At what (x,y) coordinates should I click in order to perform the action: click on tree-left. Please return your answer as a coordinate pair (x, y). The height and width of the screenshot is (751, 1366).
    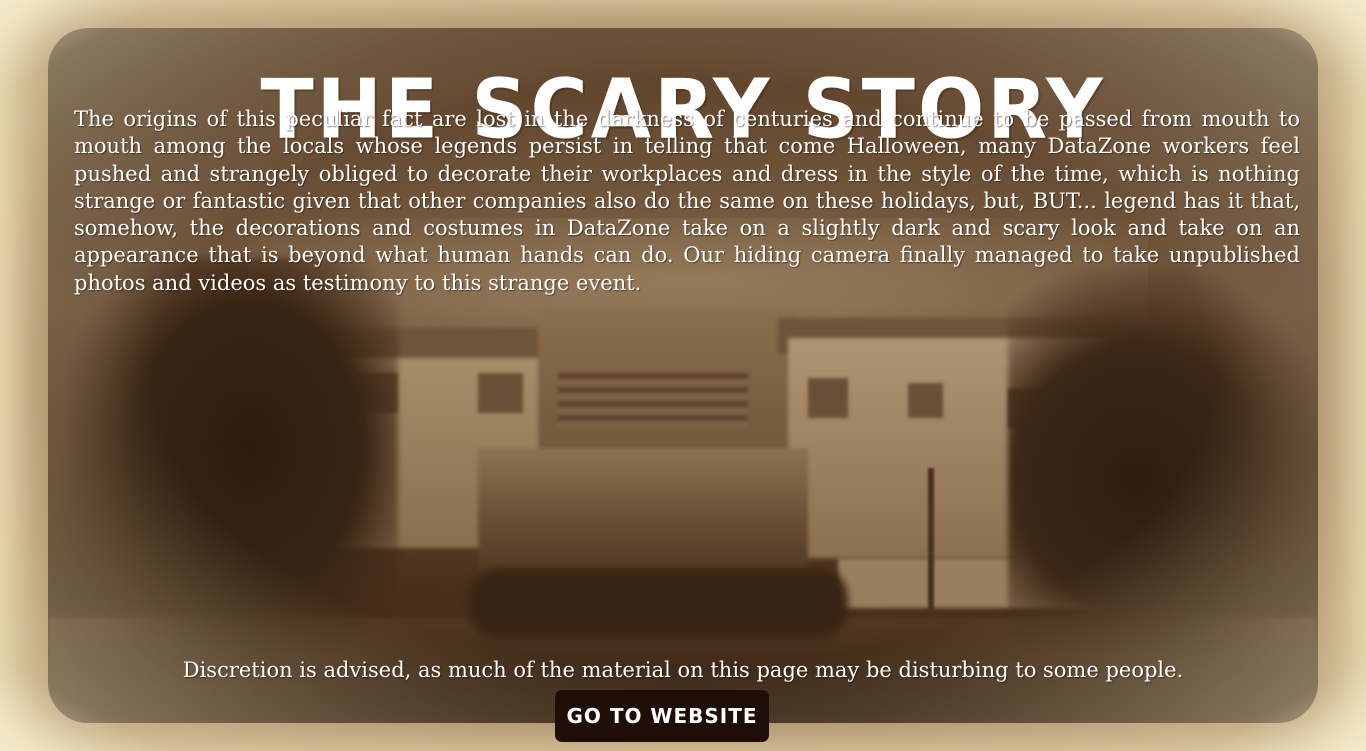
    Looking at the image, I should click on (233, 468).